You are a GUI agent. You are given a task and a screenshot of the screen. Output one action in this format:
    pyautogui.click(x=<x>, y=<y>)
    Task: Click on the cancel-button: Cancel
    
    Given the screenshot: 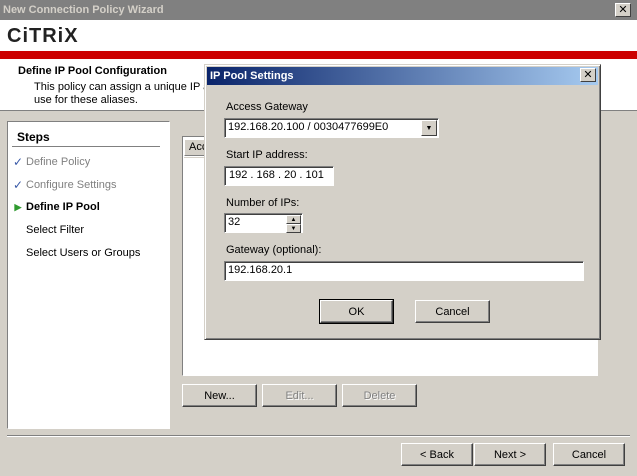 What is the action you would take?
    pyautogui.click(x=589, y=454)
    